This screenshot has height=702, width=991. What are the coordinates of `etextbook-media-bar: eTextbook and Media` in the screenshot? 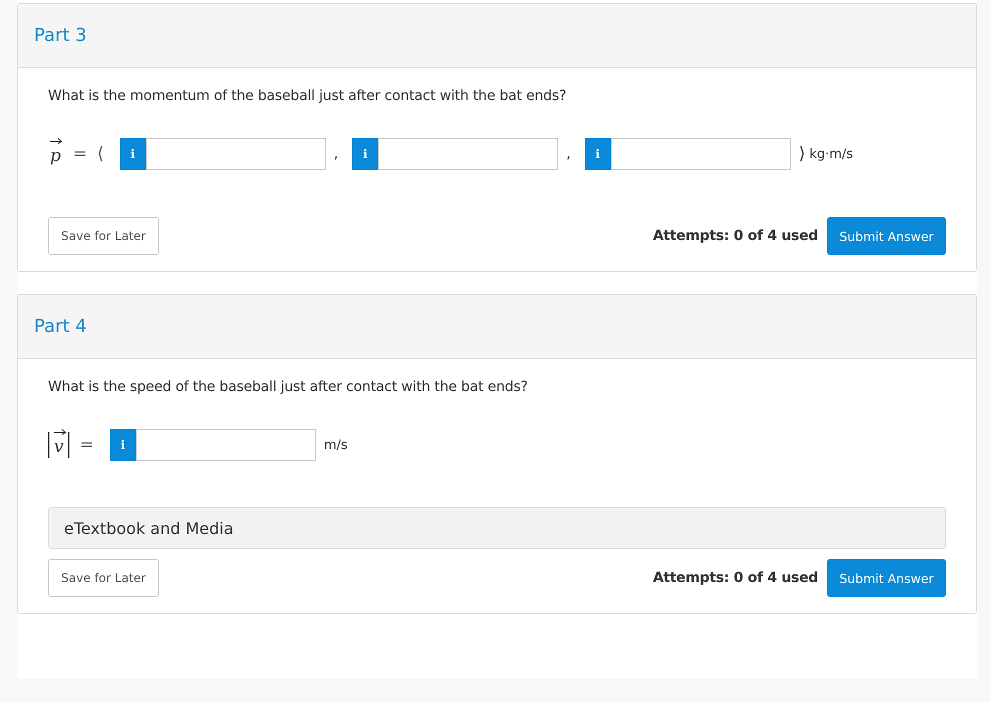 It's located at (497, 528).